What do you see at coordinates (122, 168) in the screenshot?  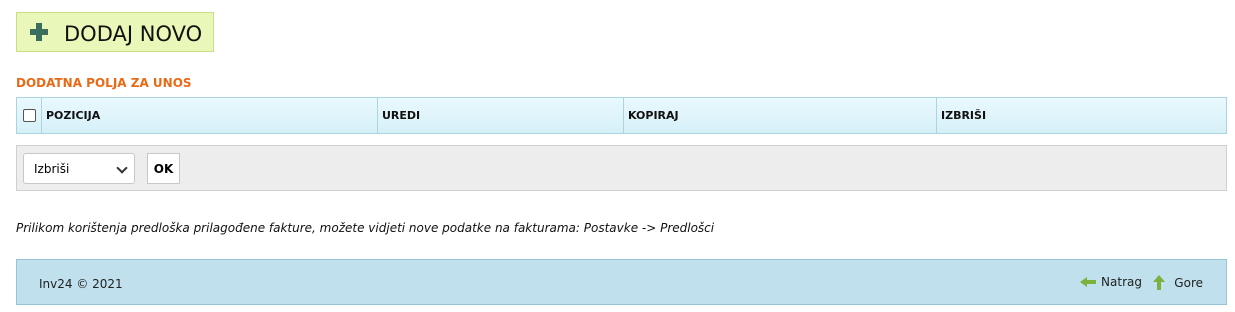 I see `chevron-down-icon` at bounding box center [122, 168].